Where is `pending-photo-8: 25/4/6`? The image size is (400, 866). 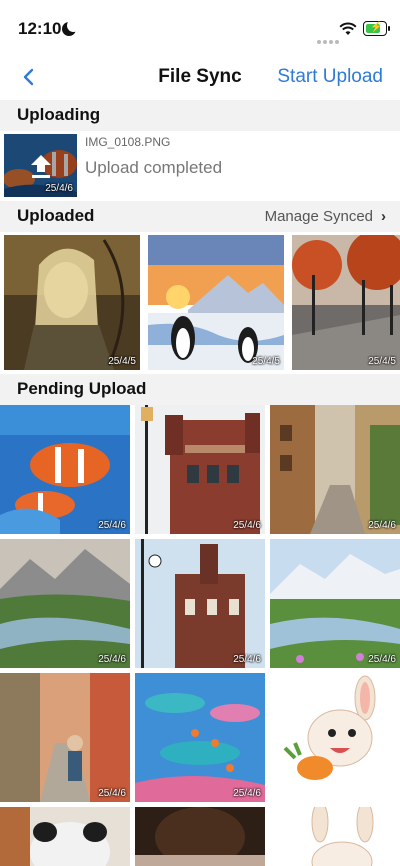
pending-photo-8: 25/4/6 is located at coordinates (200, 737).